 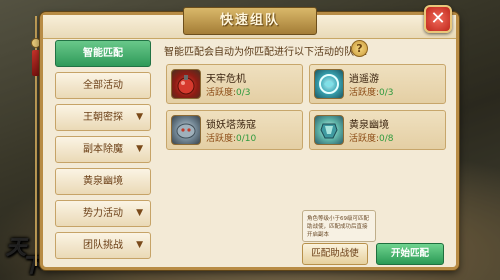 I want to click on sidebar-item-dynasty-spy: 王朝密探 ▼, so click(x=103, y=117).